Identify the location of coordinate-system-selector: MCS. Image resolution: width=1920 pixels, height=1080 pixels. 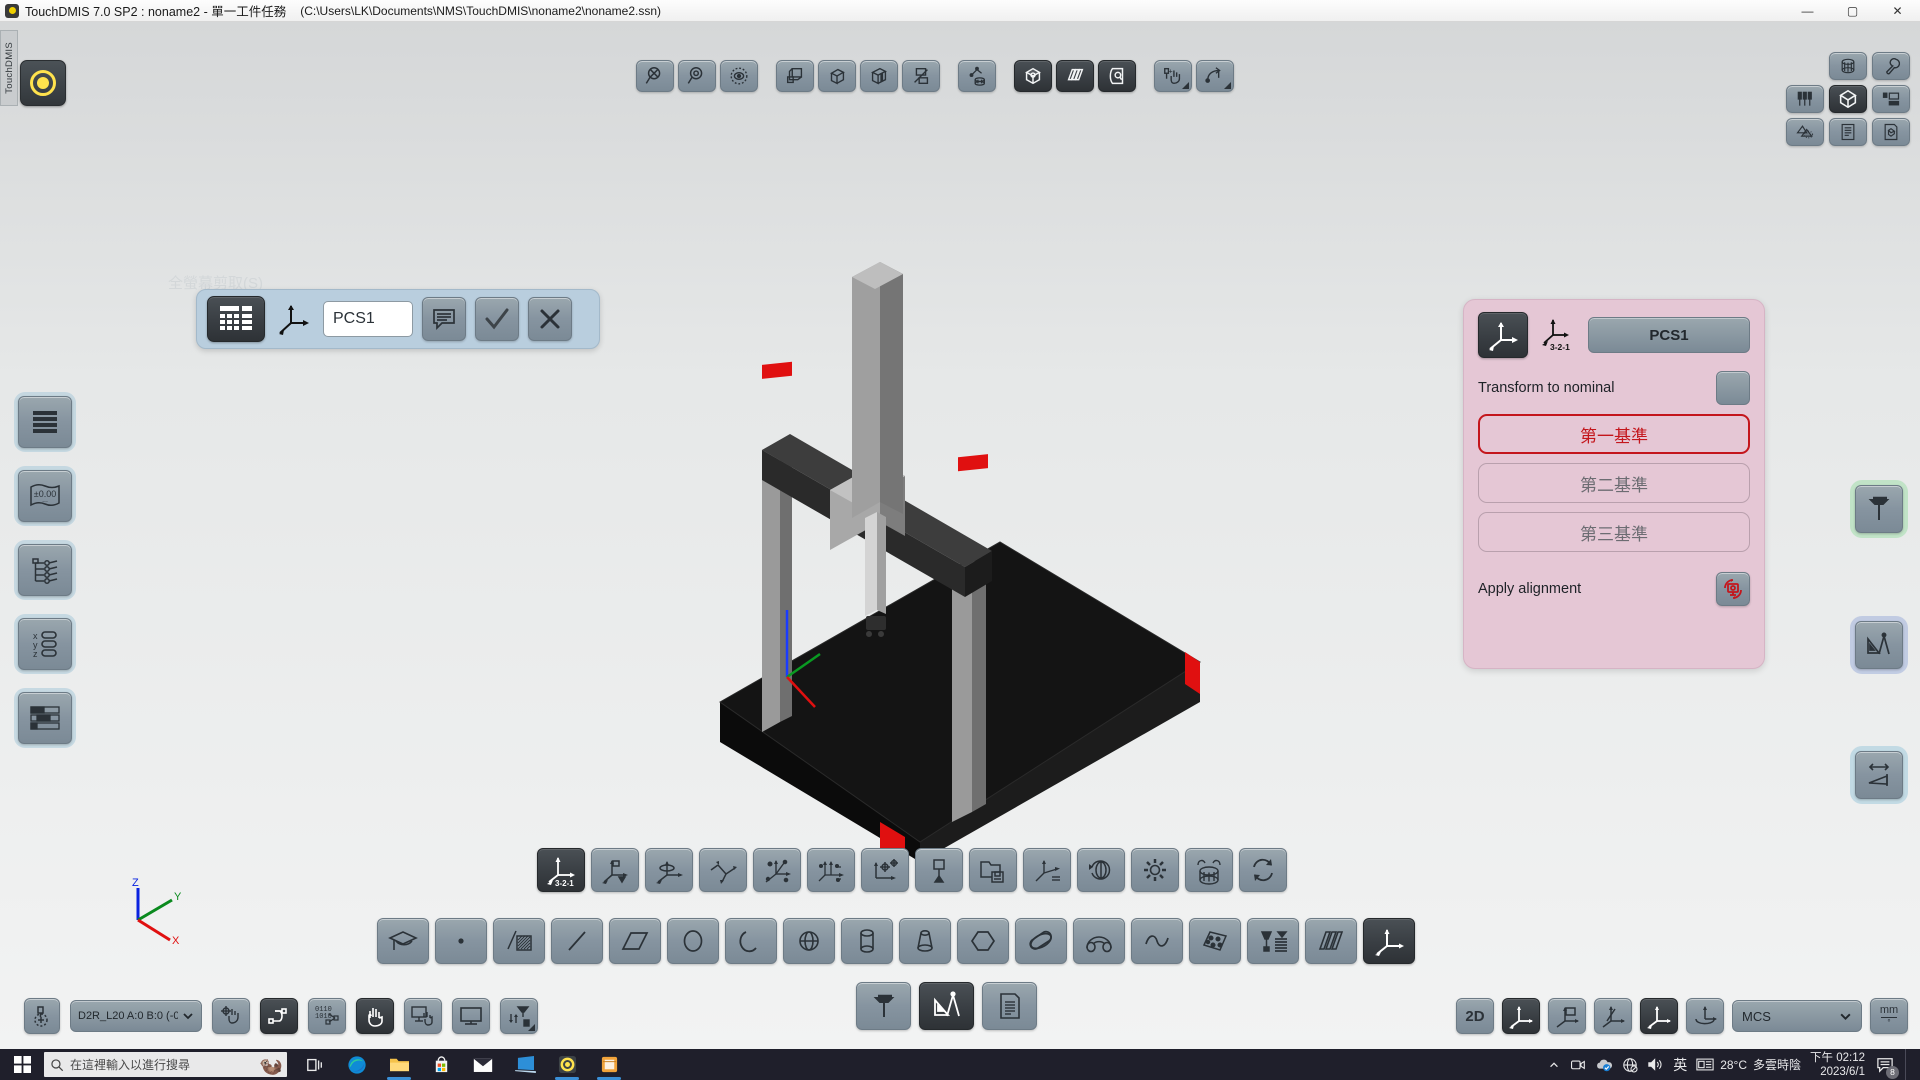
(1797, 1016).